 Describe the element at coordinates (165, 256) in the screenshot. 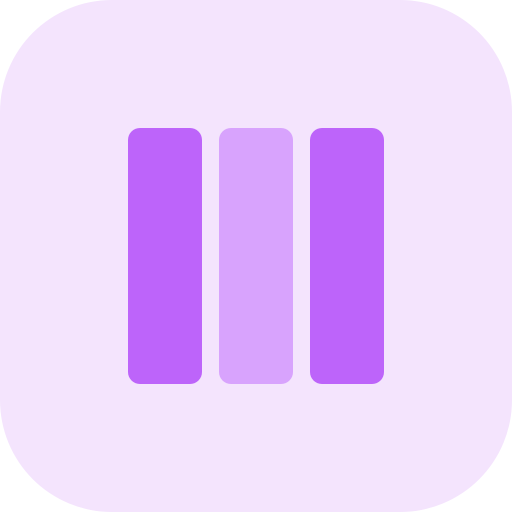

I see `column-left` at that location.